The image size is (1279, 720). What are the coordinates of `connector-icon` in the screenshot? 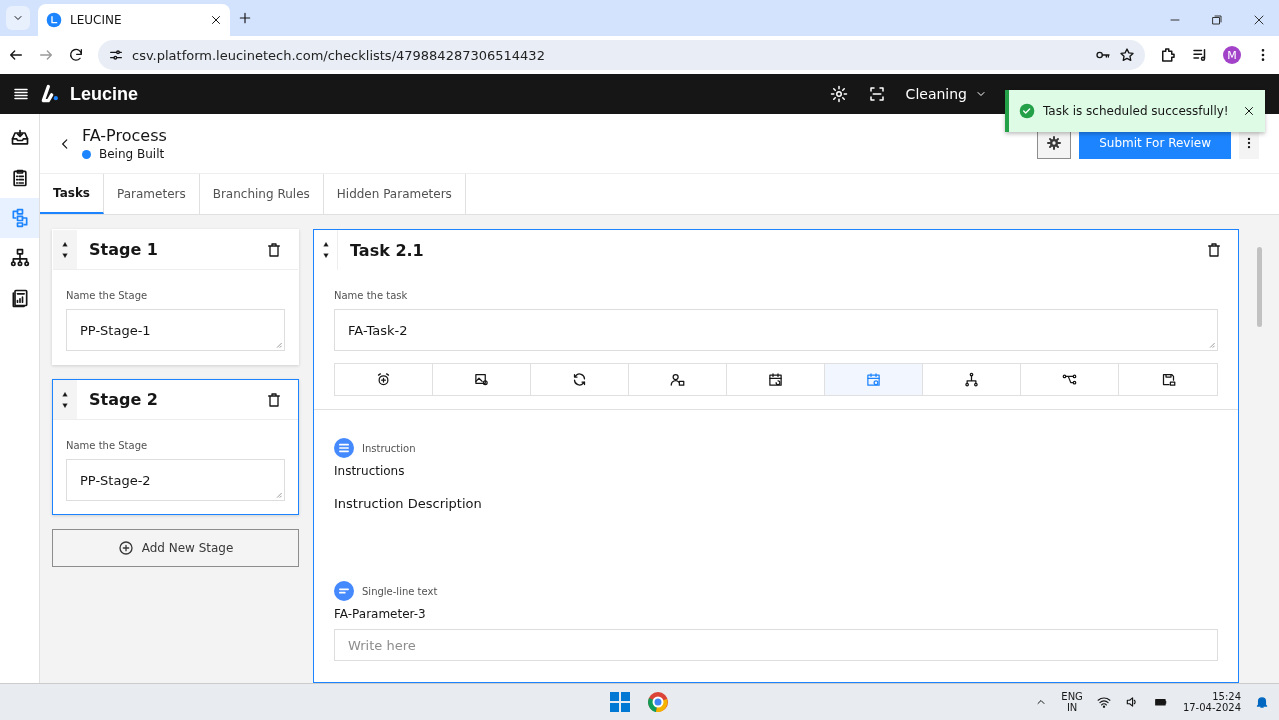 It's located at (1069, 379).